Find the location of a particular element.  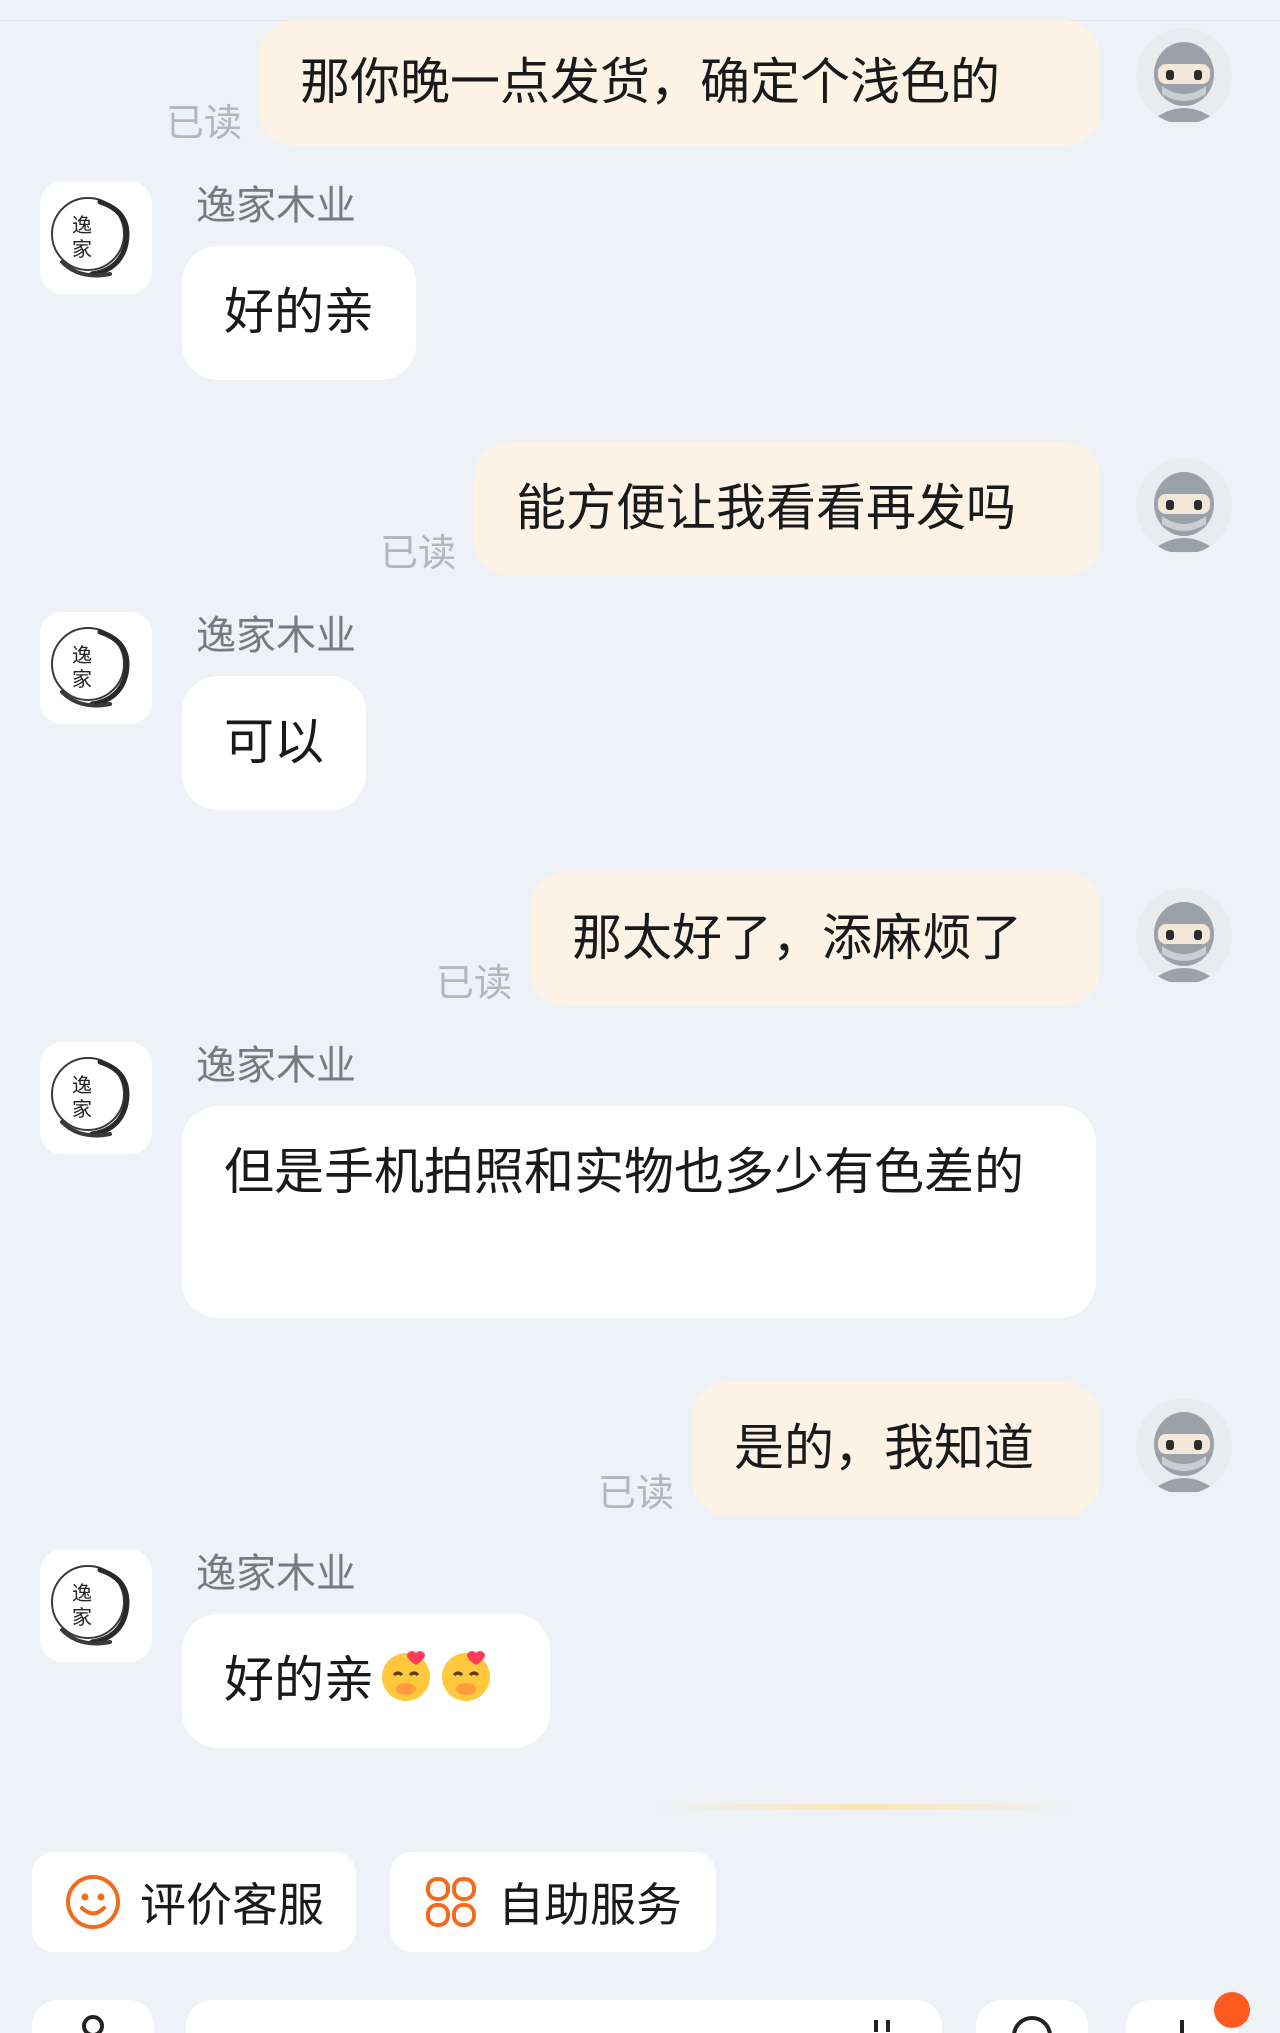

message-bubble-outgoing: 是的，我知道 is located at coordinates (896, 1449).